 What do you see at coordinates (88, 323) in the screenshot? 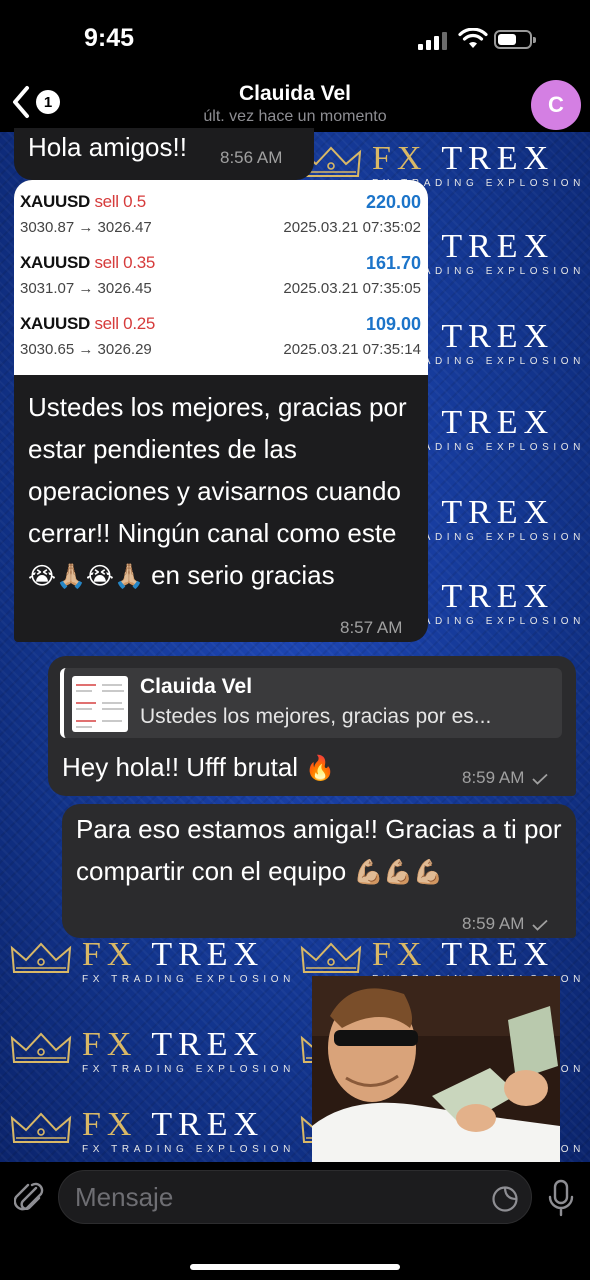
I see `trade-symbol: XAUUSD sell 0.25` at bounding box center [88, 323].